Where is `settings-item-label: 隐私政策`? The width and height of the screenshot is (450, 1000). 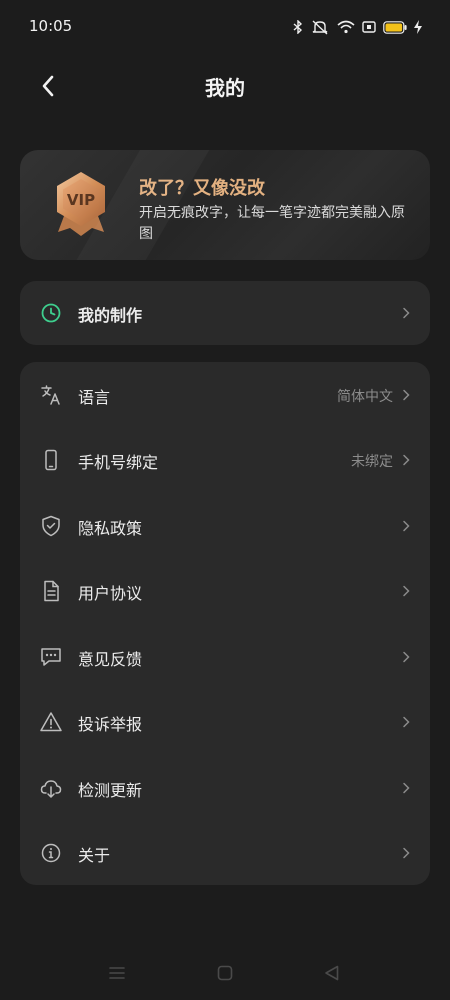
settings-item-label: 隐私政策 is located at coordinates (110, 528).